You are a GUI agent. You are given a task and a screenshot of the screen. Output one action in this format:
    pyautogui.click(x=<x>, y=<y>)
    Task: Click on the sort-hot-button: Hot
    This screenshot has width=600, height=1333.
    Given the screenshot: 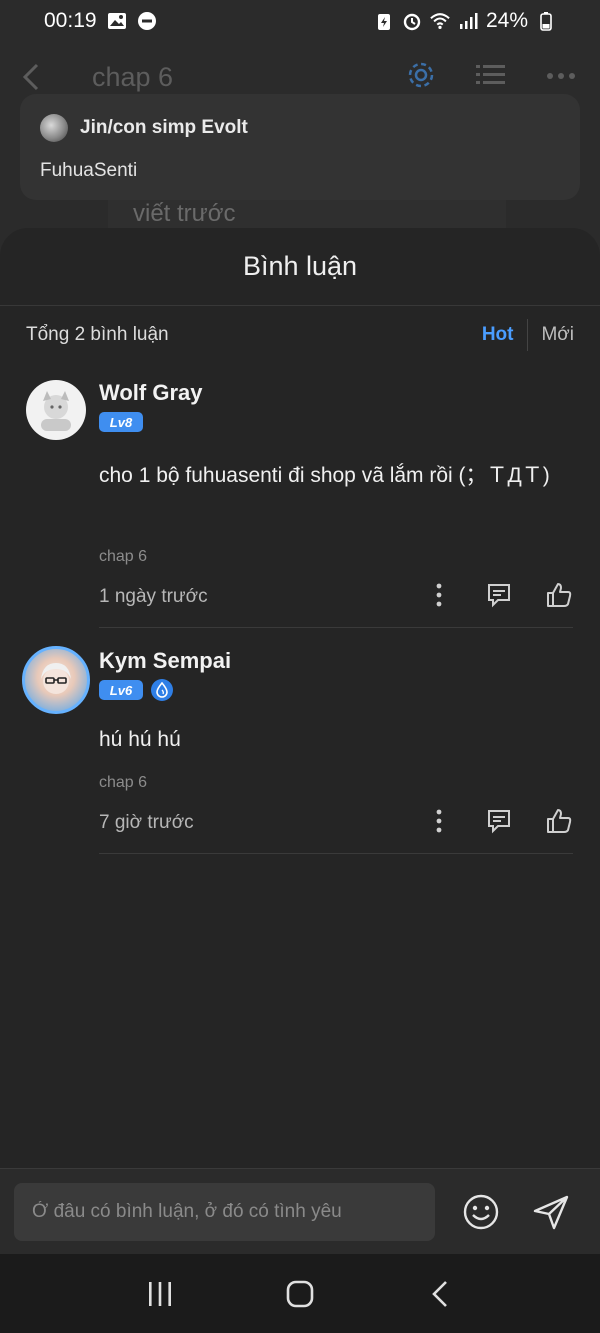 What is the action you would take?
    pyautogui.click(x=505, y=335)
    